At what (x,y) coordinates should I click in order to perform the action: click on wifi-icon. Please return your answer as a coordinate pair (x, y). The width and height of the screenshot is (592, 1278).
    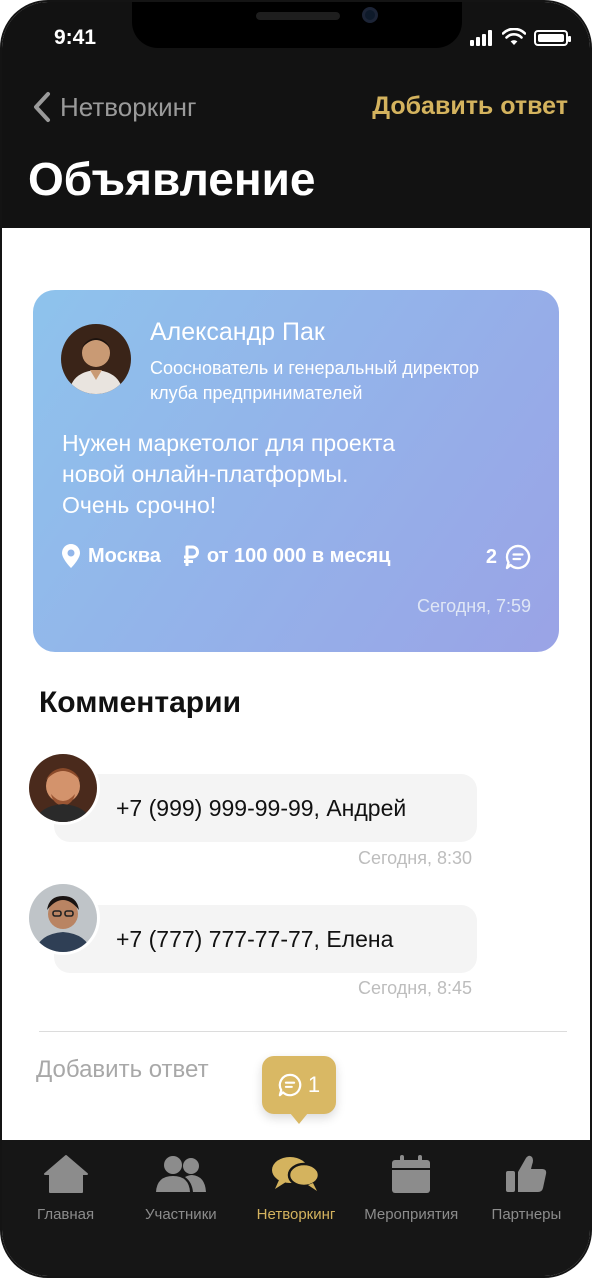
    Looking at the image, I should click on (514, 36).